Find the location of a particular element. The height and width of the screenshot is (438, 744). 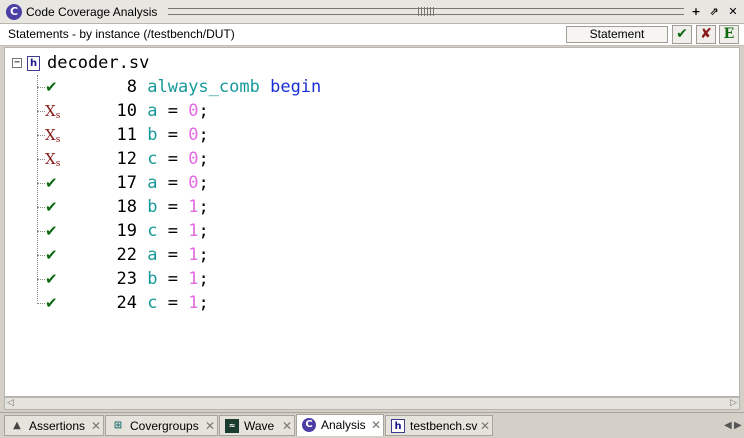

line-number: 23 is located at coordinates (126, 279).